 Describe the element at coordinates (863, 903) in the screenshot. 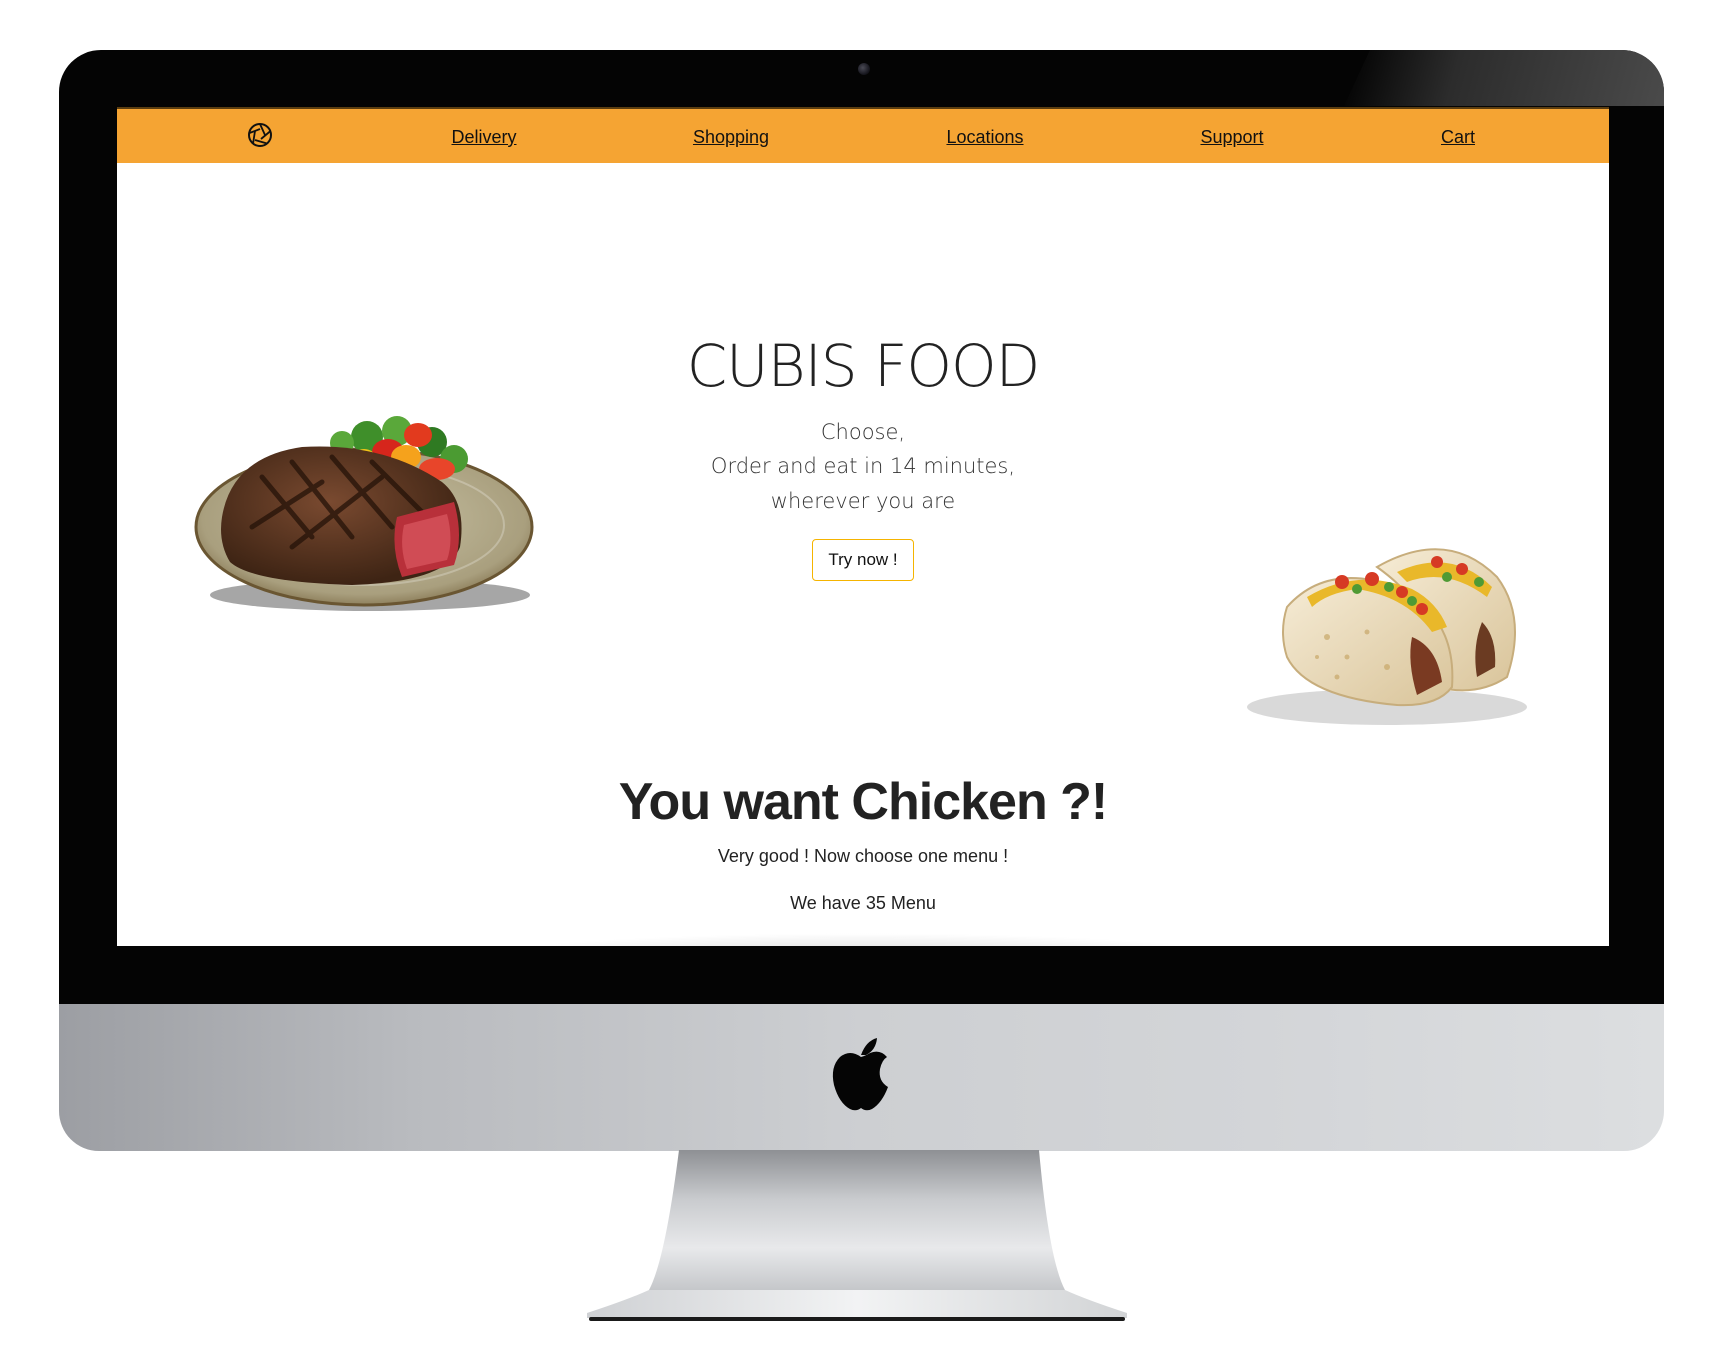

I see `menu-count-text: We have 35 Menu` at that location.